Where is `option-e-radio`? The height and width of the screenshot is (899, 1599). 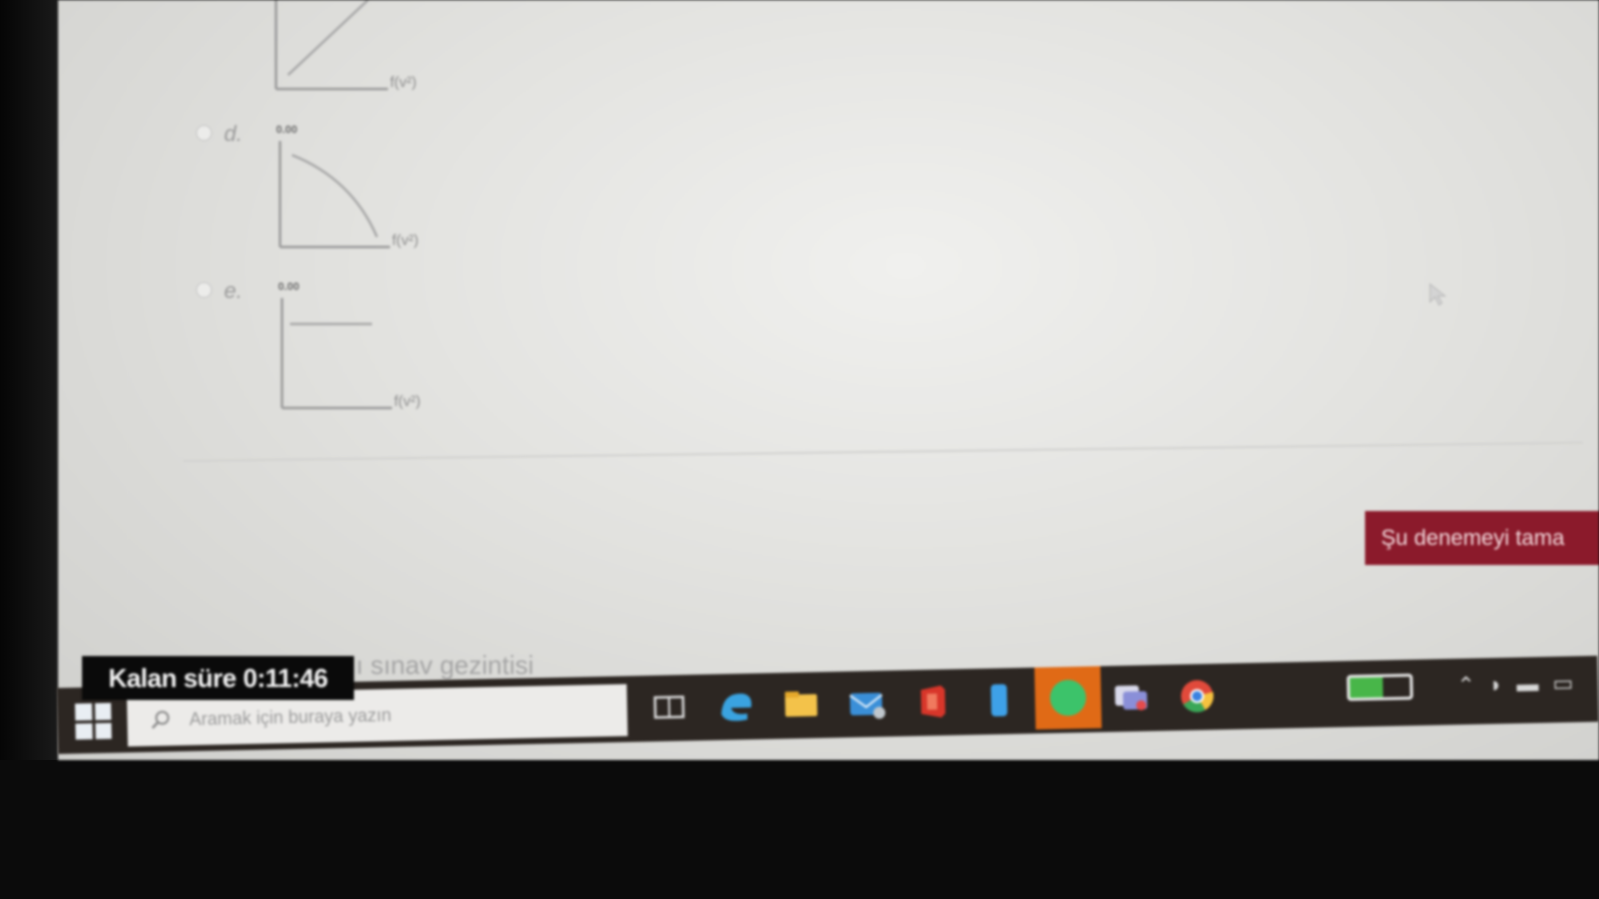 option-e-radio is located at coordinates (204, 290).